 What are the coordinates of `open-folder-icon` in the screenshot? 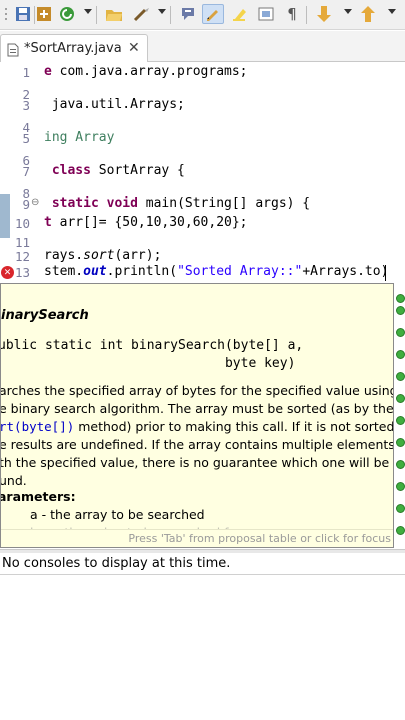 It's located at (114, 14).